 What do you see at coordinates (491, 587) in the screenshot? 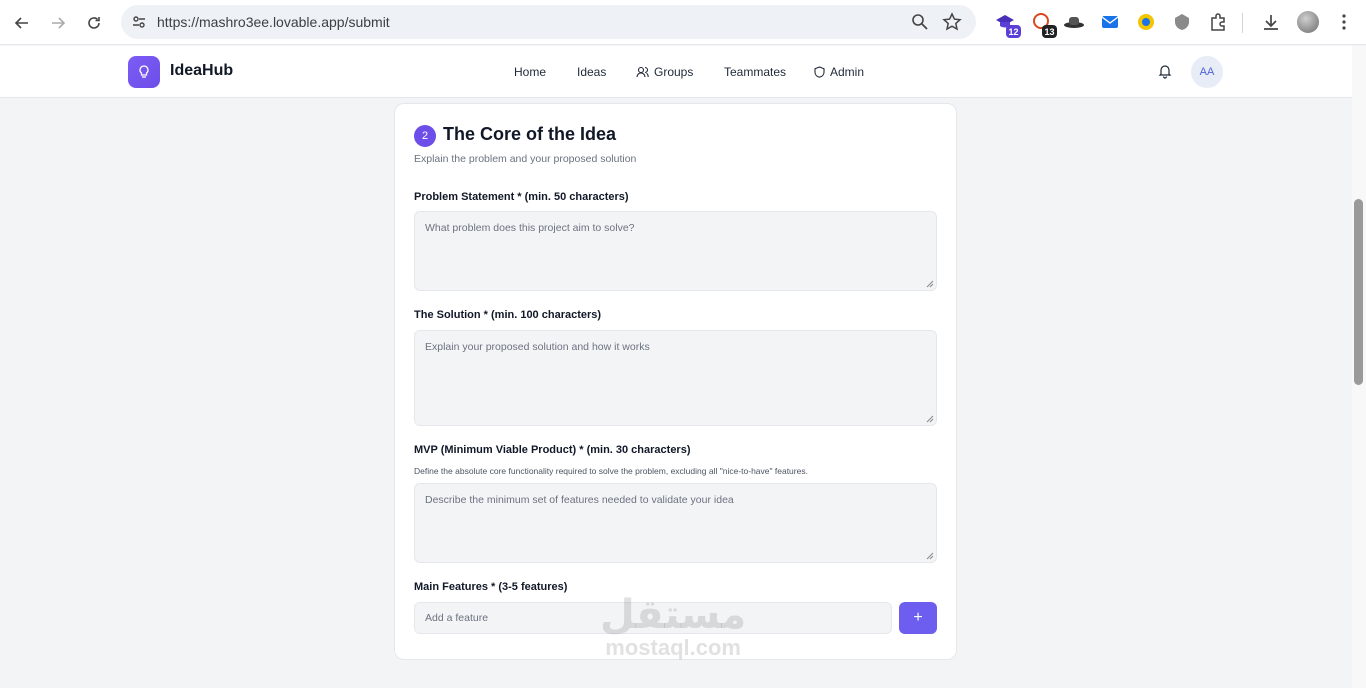
I see `main-features-label: Main Features * (3-5 features)` at bounding box center [491, 587].